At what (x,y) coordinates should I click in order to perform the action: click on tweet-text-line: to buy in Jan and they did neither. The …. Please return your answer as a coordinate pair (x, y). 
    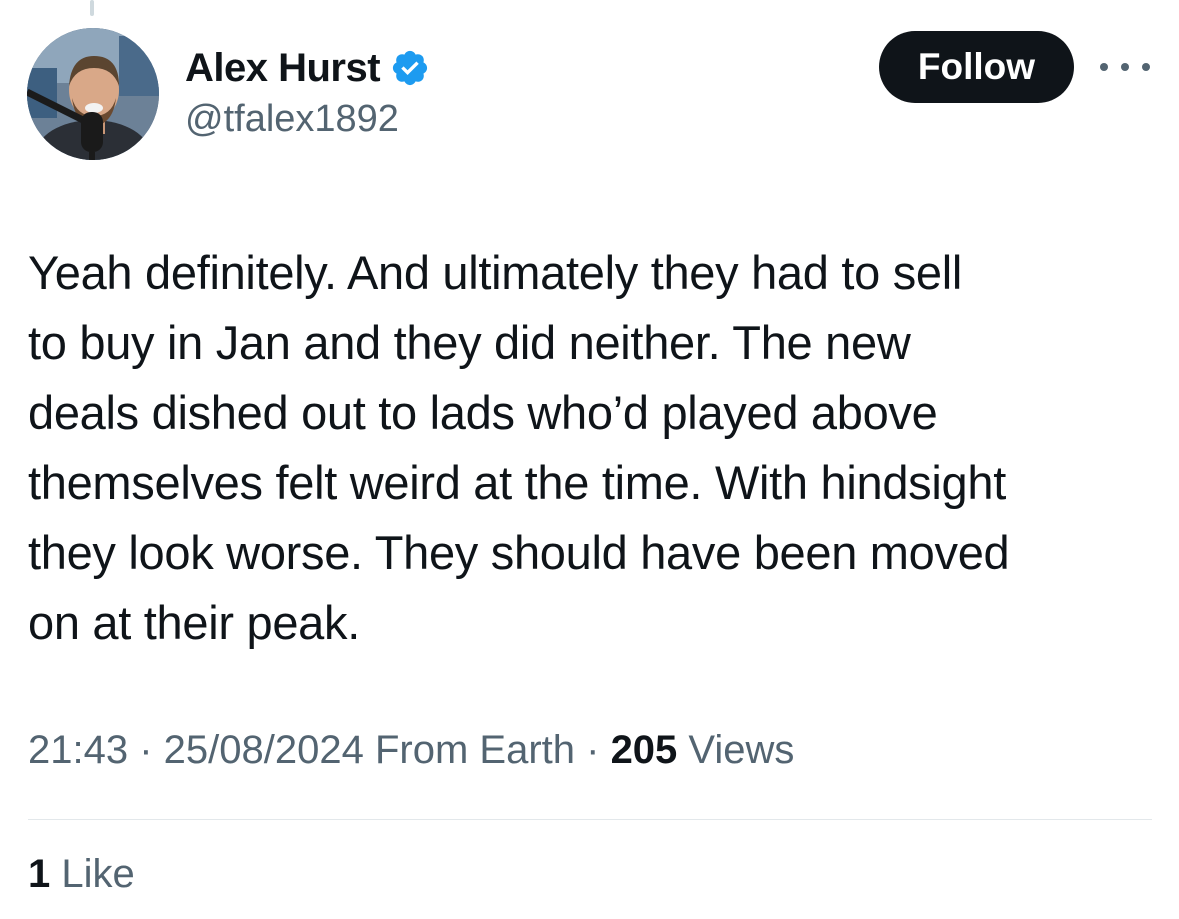
    Looking at the image, I should click on (469, 342).